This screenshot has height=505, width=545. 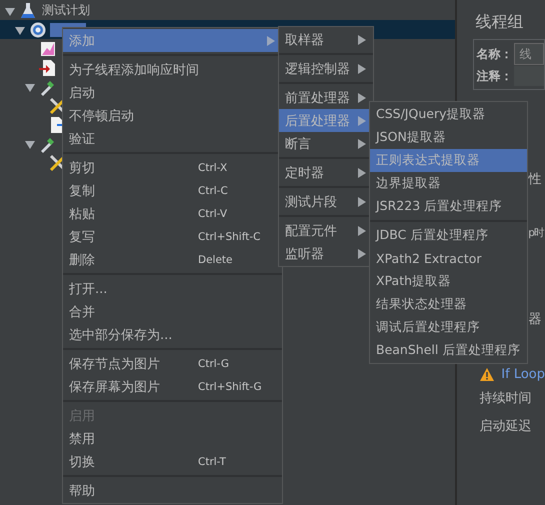 What do you see at coordinates (494, 54) in the screenshot?
I see `field-label: 名称：` at bounding box center [494, 54].